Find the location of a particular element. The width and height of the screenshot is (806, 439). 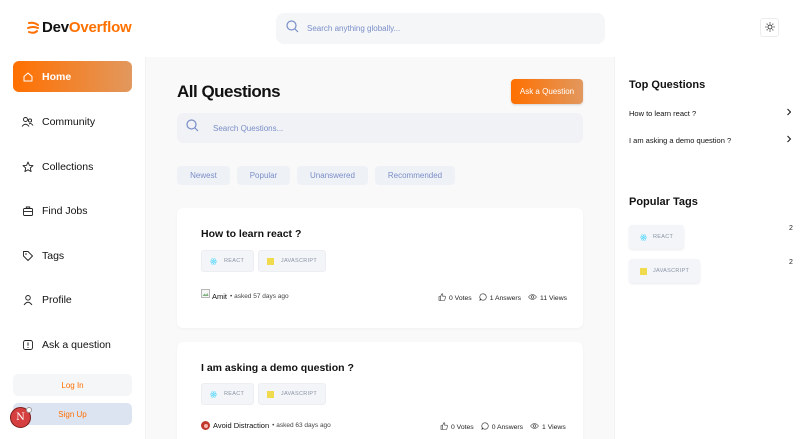

sidebar-item-label: Tags is located at coordinates (53, 255).